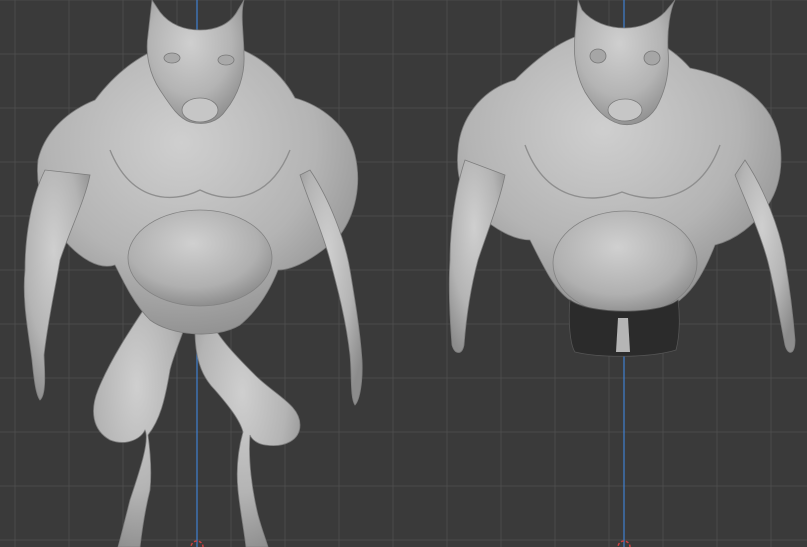  What do you see at coordinates (172, 58) in the screenshot?
I see `left-model-eye-left` at bounding box center [172, 58].